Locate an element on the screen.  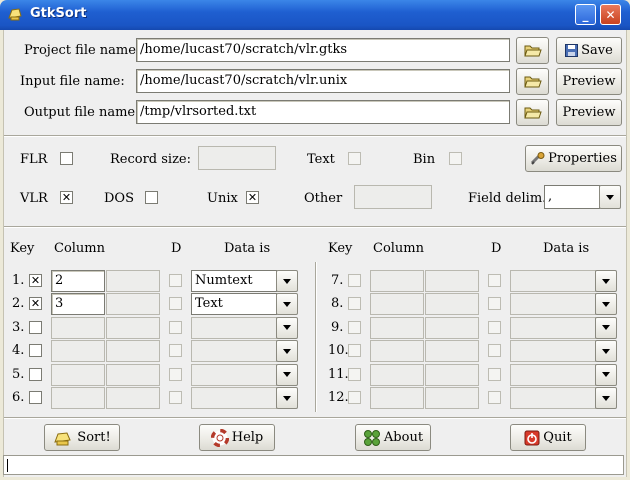
output-preview-button: Preview is located at coordinates (589, 112).